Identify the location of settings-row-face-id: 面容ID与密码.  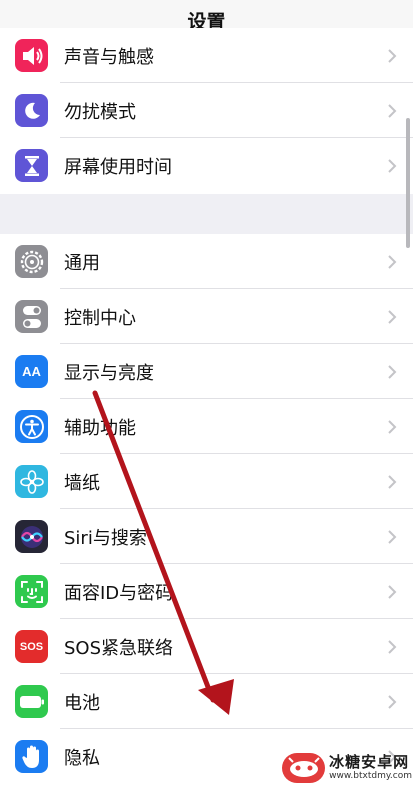
(206, 591).